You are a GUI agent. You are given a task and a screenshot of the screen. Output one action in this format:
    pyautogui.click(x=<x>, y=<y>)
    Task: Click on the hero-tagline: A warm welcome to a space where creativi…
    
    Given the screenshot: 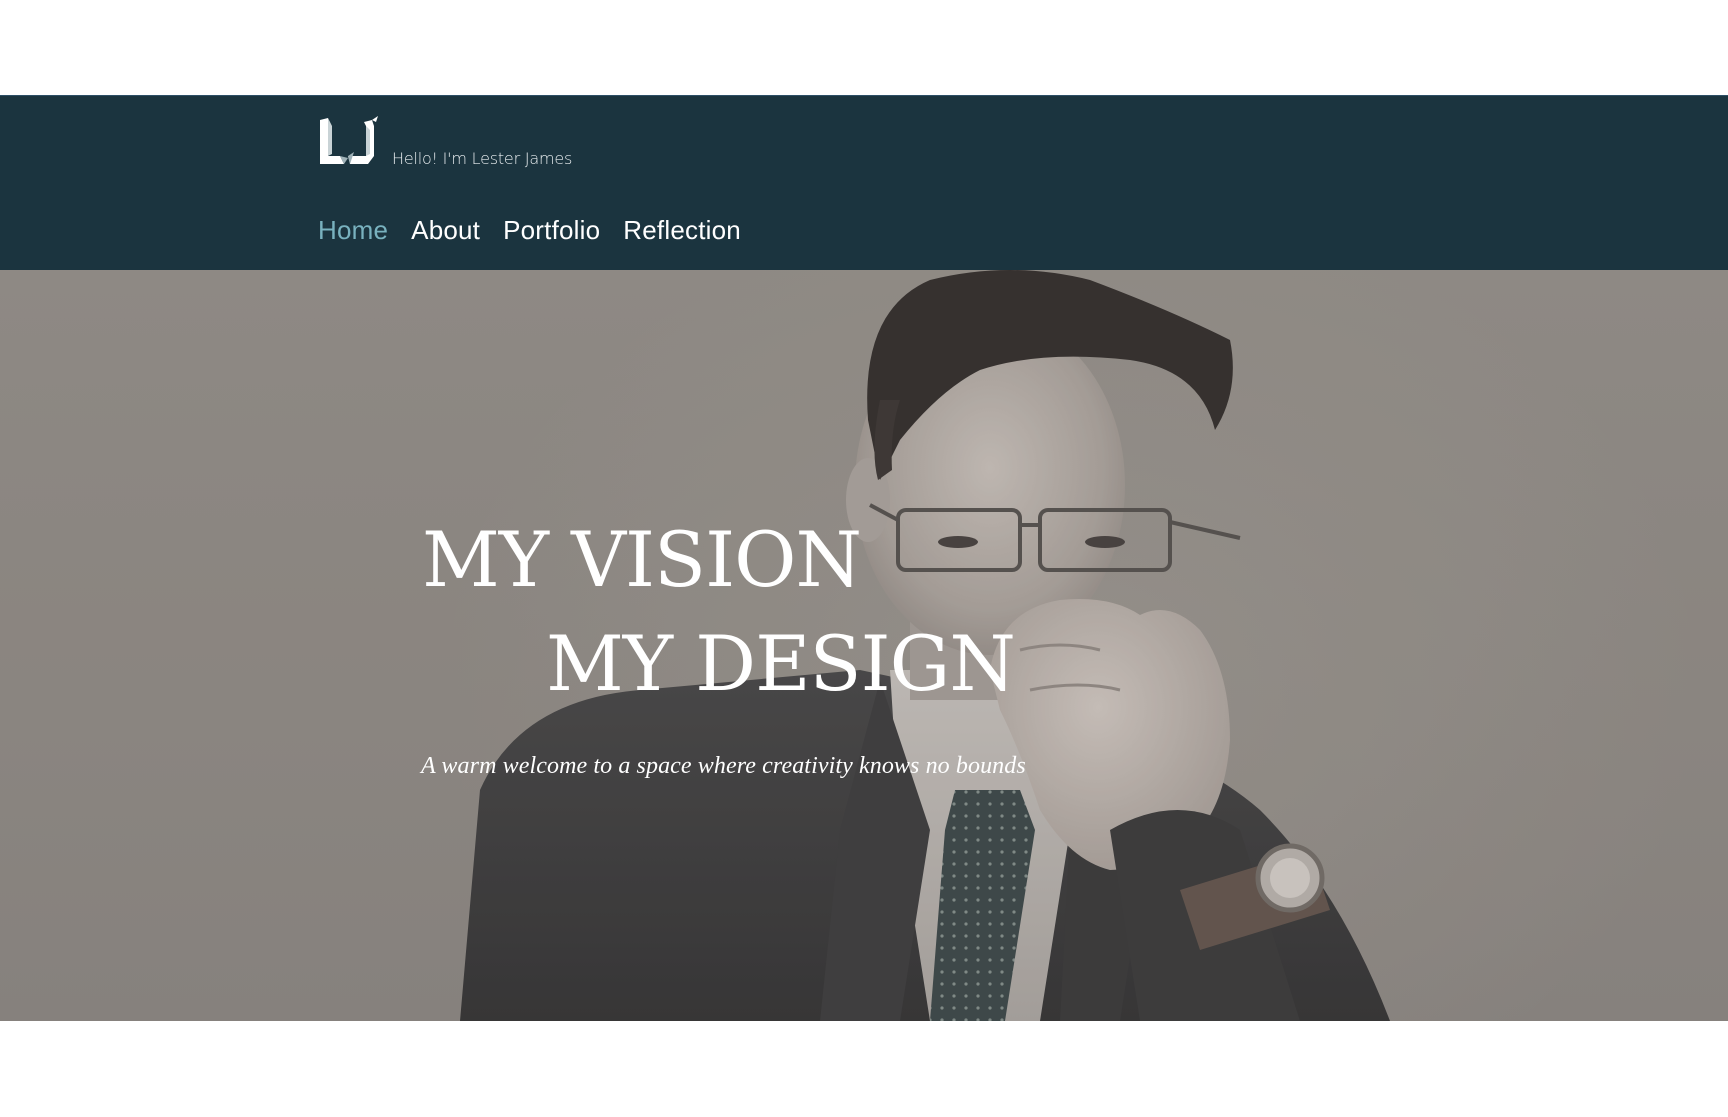 What is the action you would take?
    pyautogui.click(x=723, y=766)
    